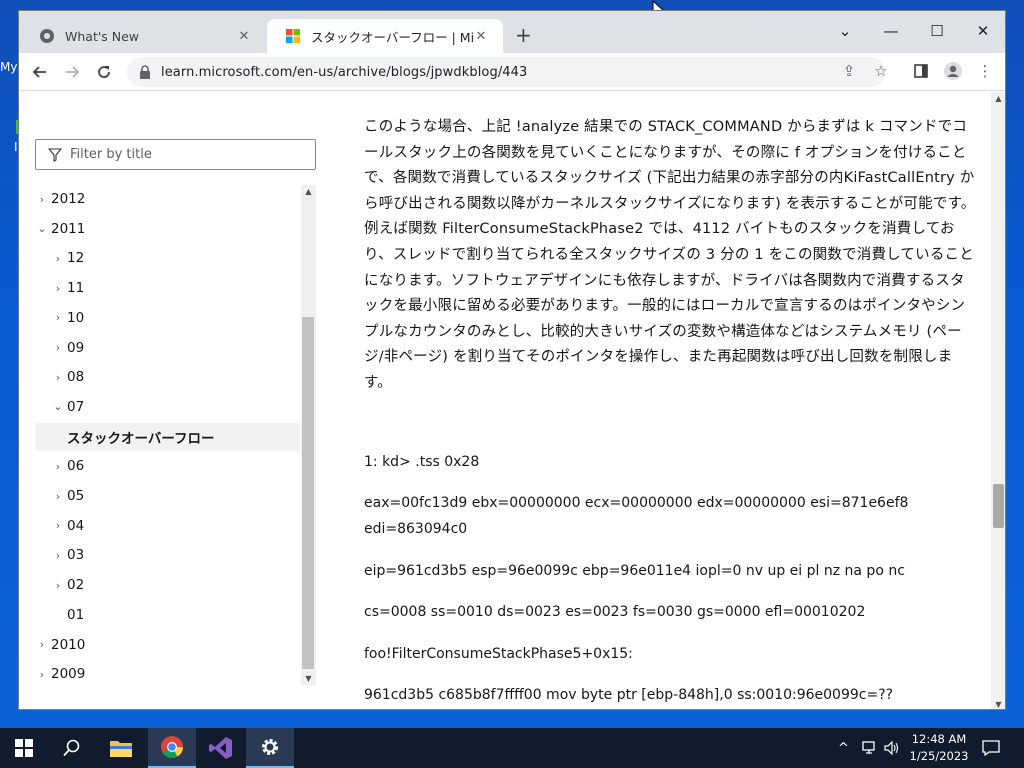 Image resolution: width=1024 pixels, height=768 pixels. I want to click on taskbar-clock: 12:48 AM 1/25/2023, so click(939, 748).